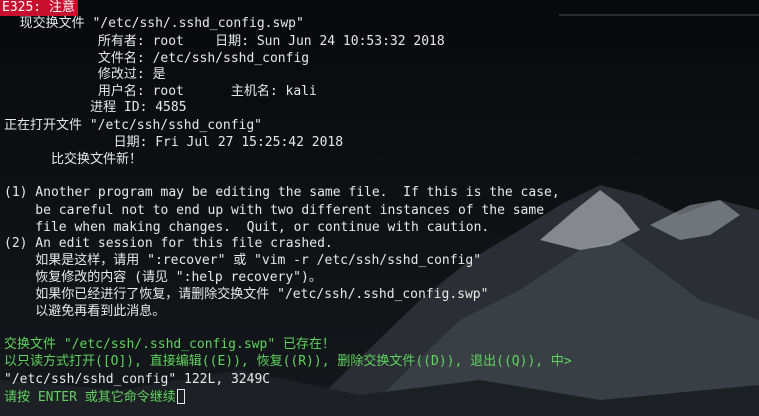  What do you see at coordinates (160, 91) in the screenshot?
I see `swap-user-host-line: 用户名: root 主机名: kali` at bounding box center [160, 91].